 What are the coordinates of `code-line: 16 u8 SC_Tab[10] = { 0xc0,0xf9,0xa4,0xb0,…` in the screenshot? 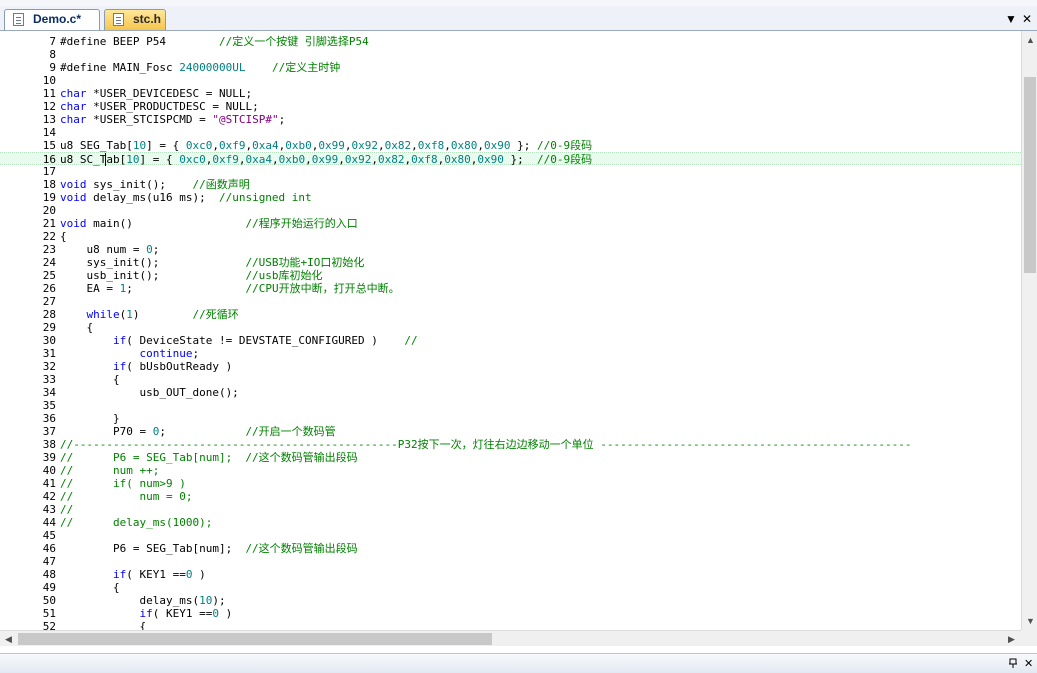 It's located at (510, 159).